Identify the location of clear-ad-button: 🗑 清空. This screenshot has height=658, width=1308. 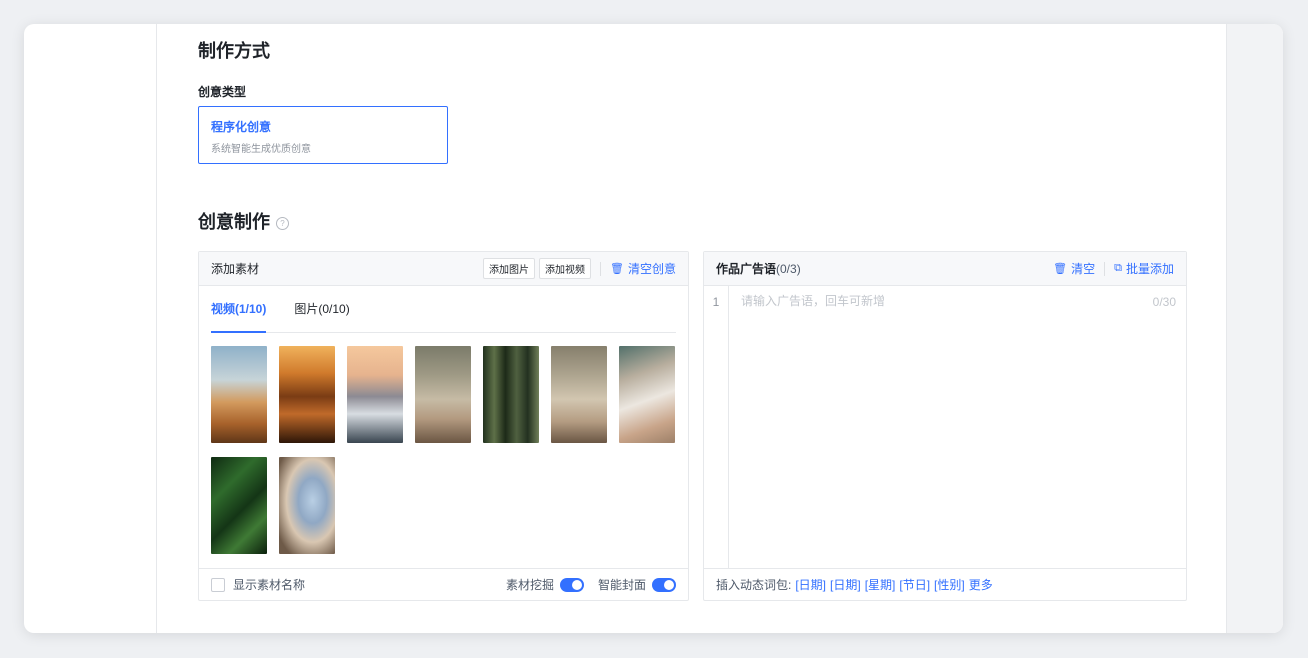
(1074, 268).